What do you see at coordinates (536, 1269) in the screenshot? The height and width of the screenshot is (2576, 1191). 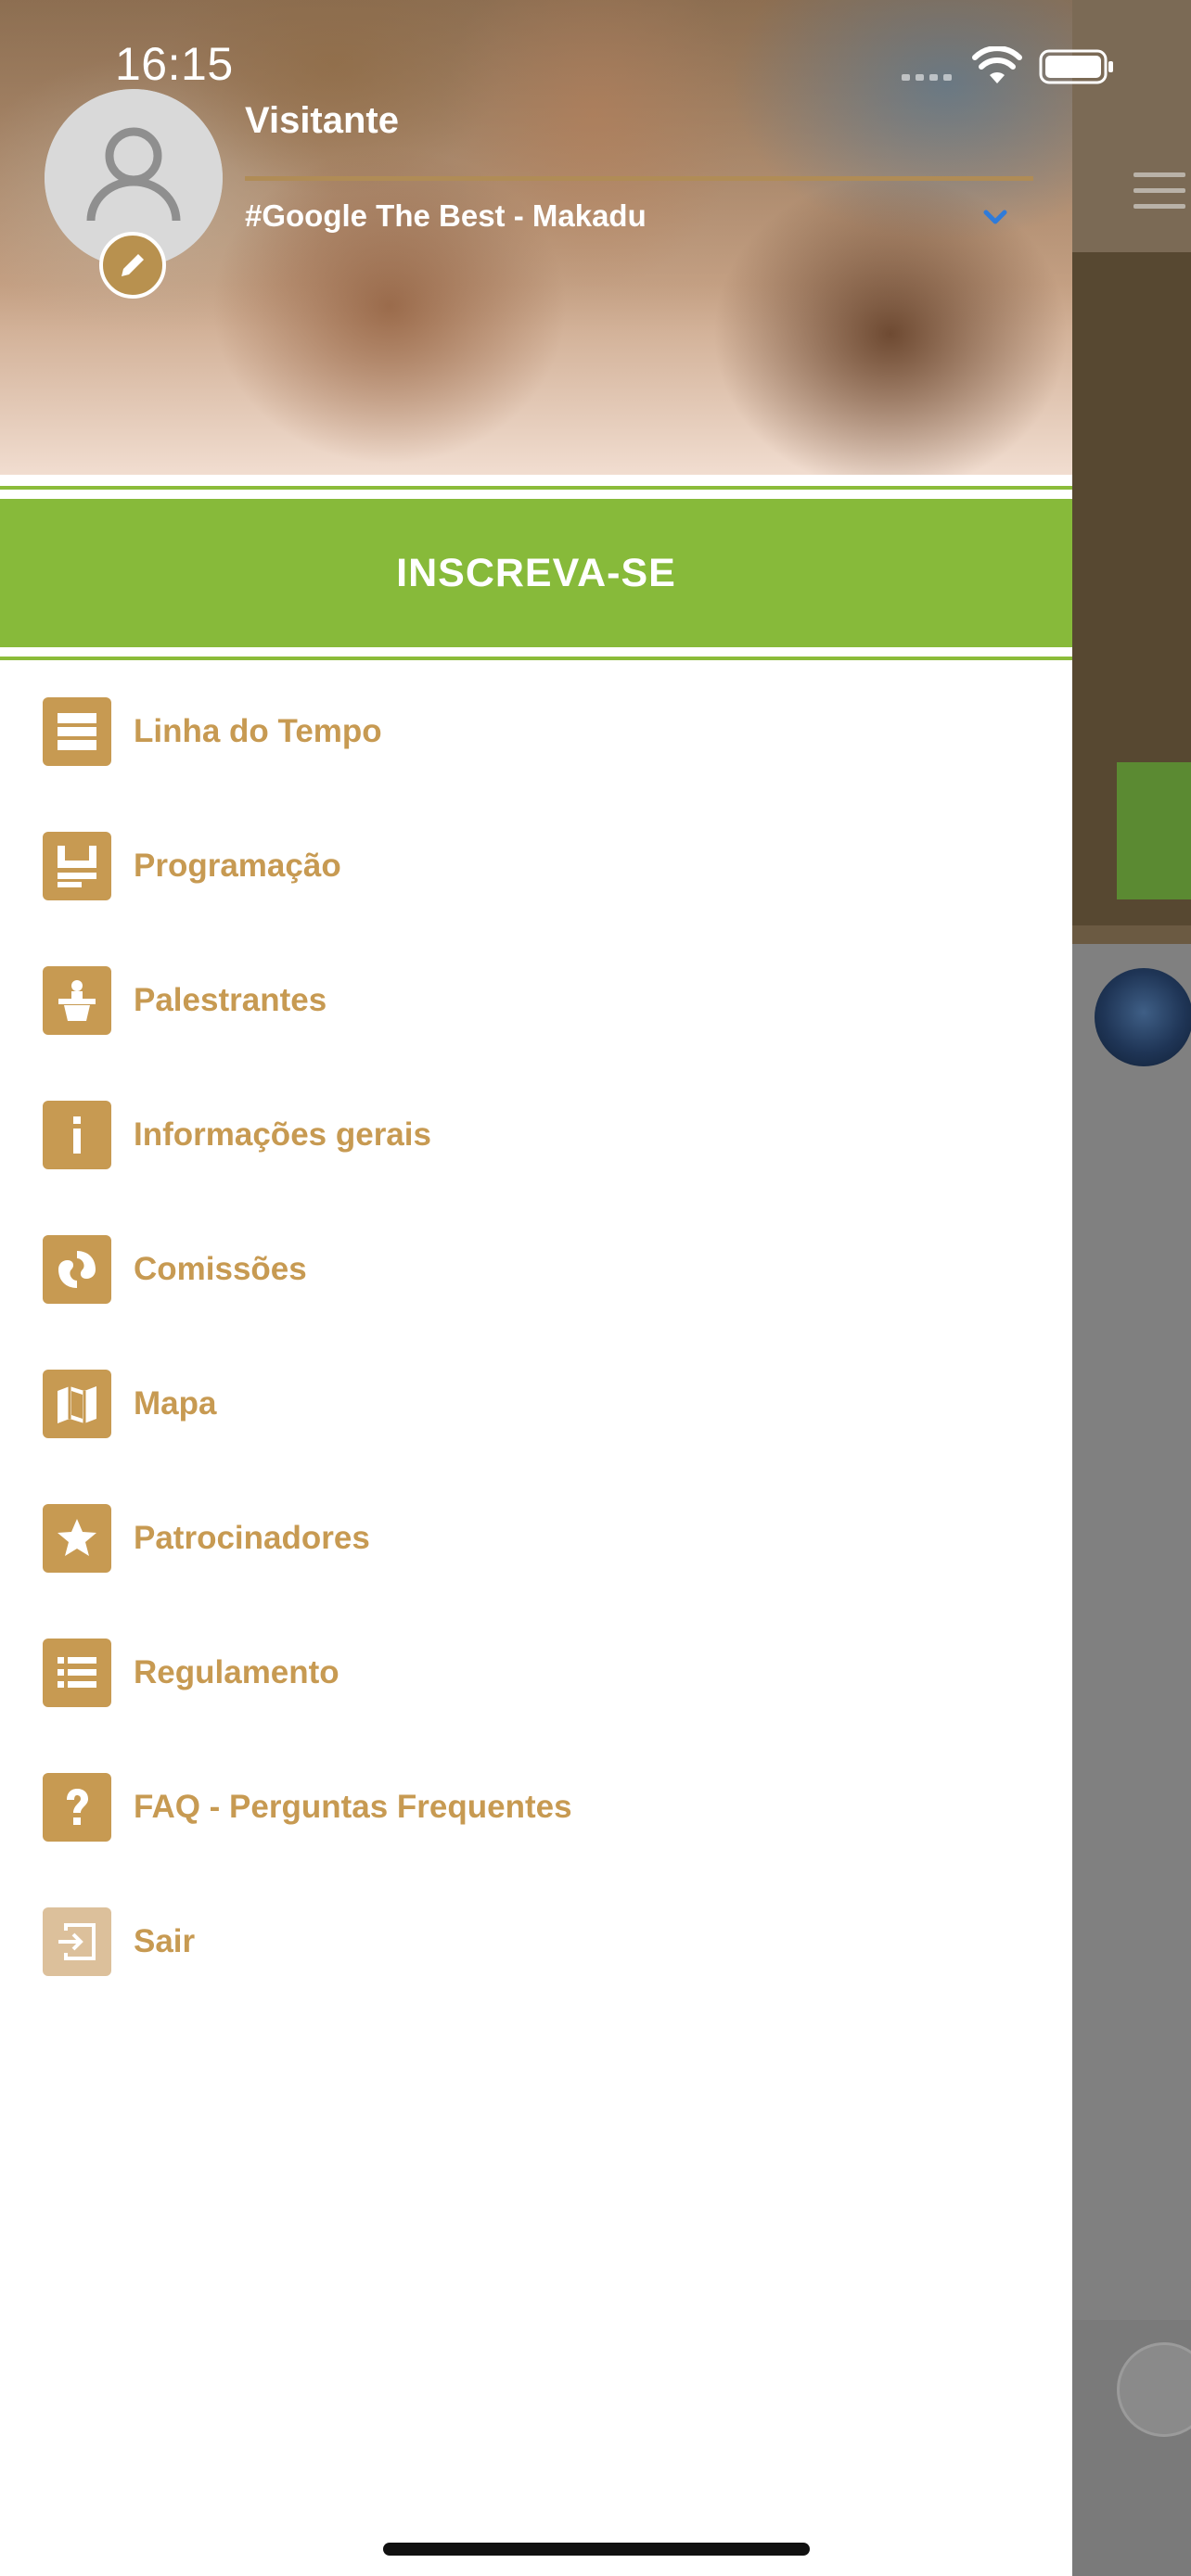 I see `menu-item-comissoes: Comissões` at bounding box center [536, 1269].